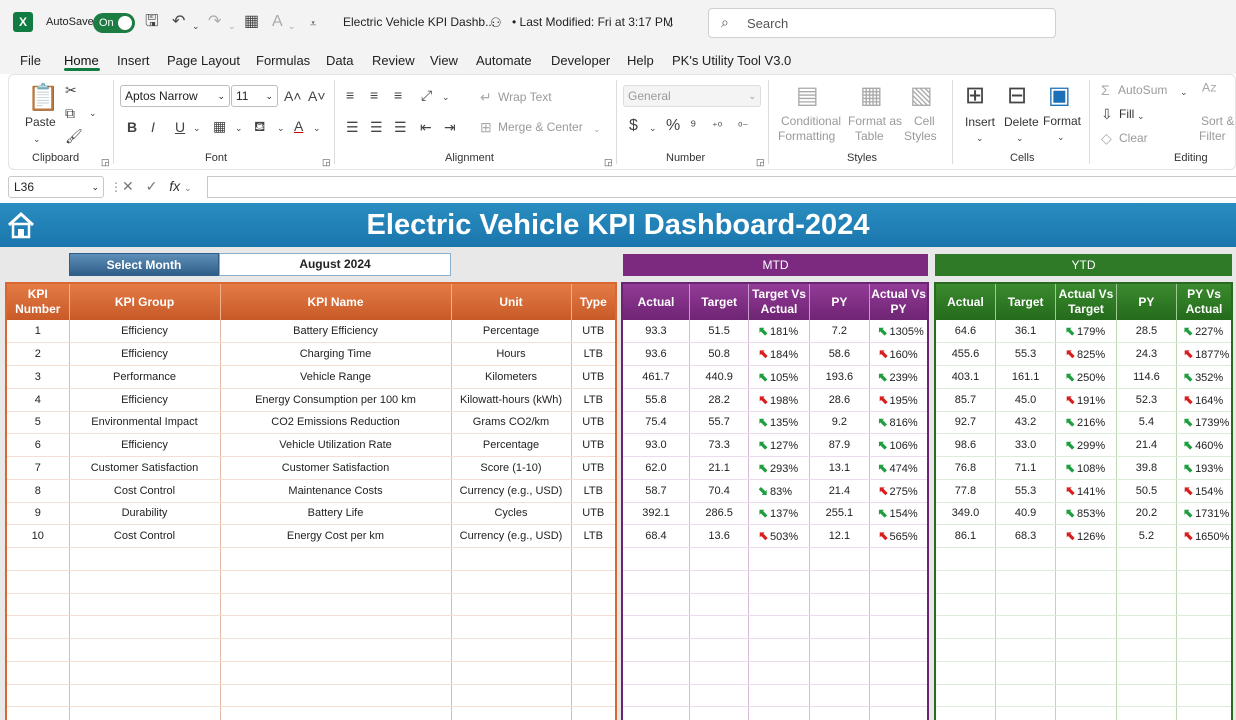 The width and height of the screenshot is (1236, 720). What do you see at coordinates (1204, 354) in the screenshot?
I see `ytd-pva: ⬈1877%` at bounding box center [1204, 354].